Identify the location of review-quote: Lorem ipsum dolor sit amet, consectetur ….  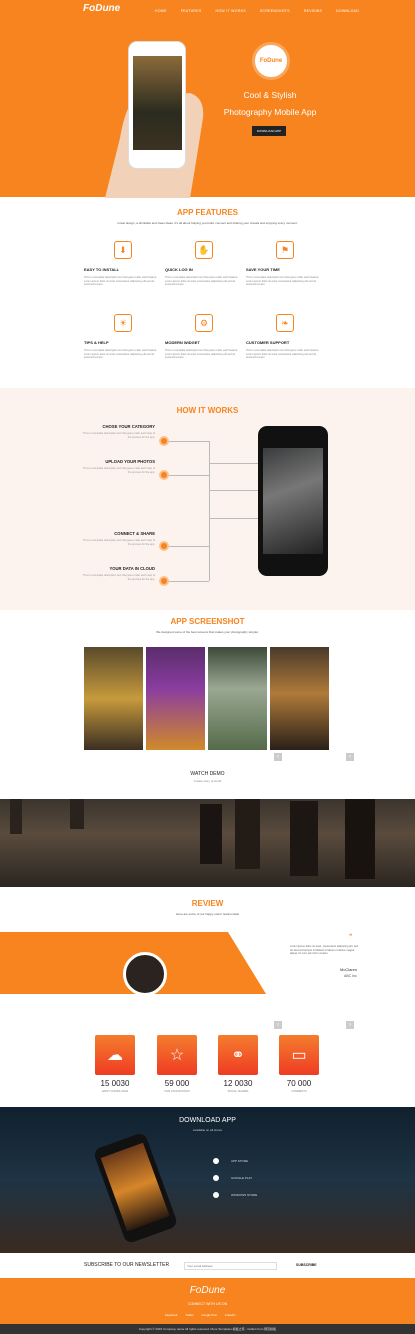
(324, 950).